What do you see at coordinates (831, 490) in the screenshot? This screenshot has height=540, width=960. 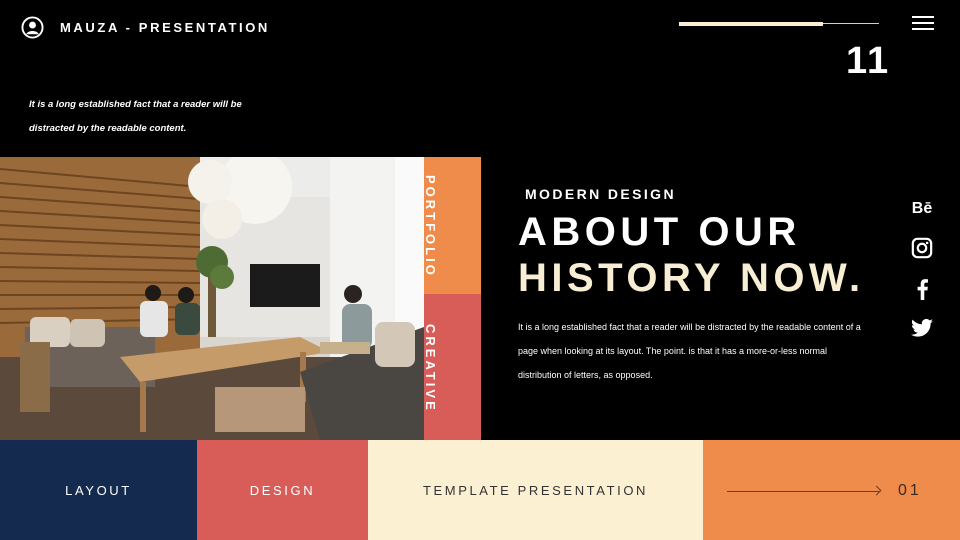 I see `next-slide-tile: 01` at bounding box center [831, 490].